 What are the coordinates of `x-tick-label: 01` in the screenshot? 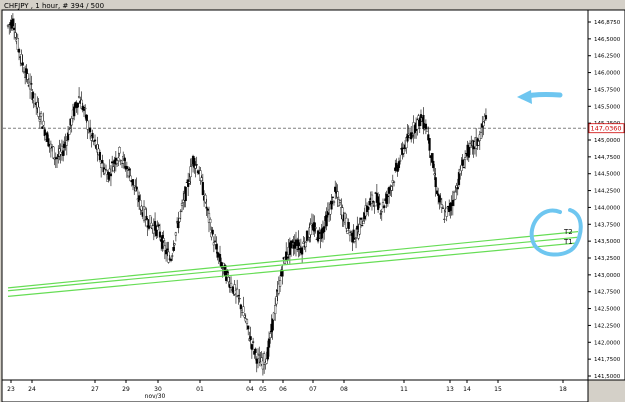 It's located at (200, 389).